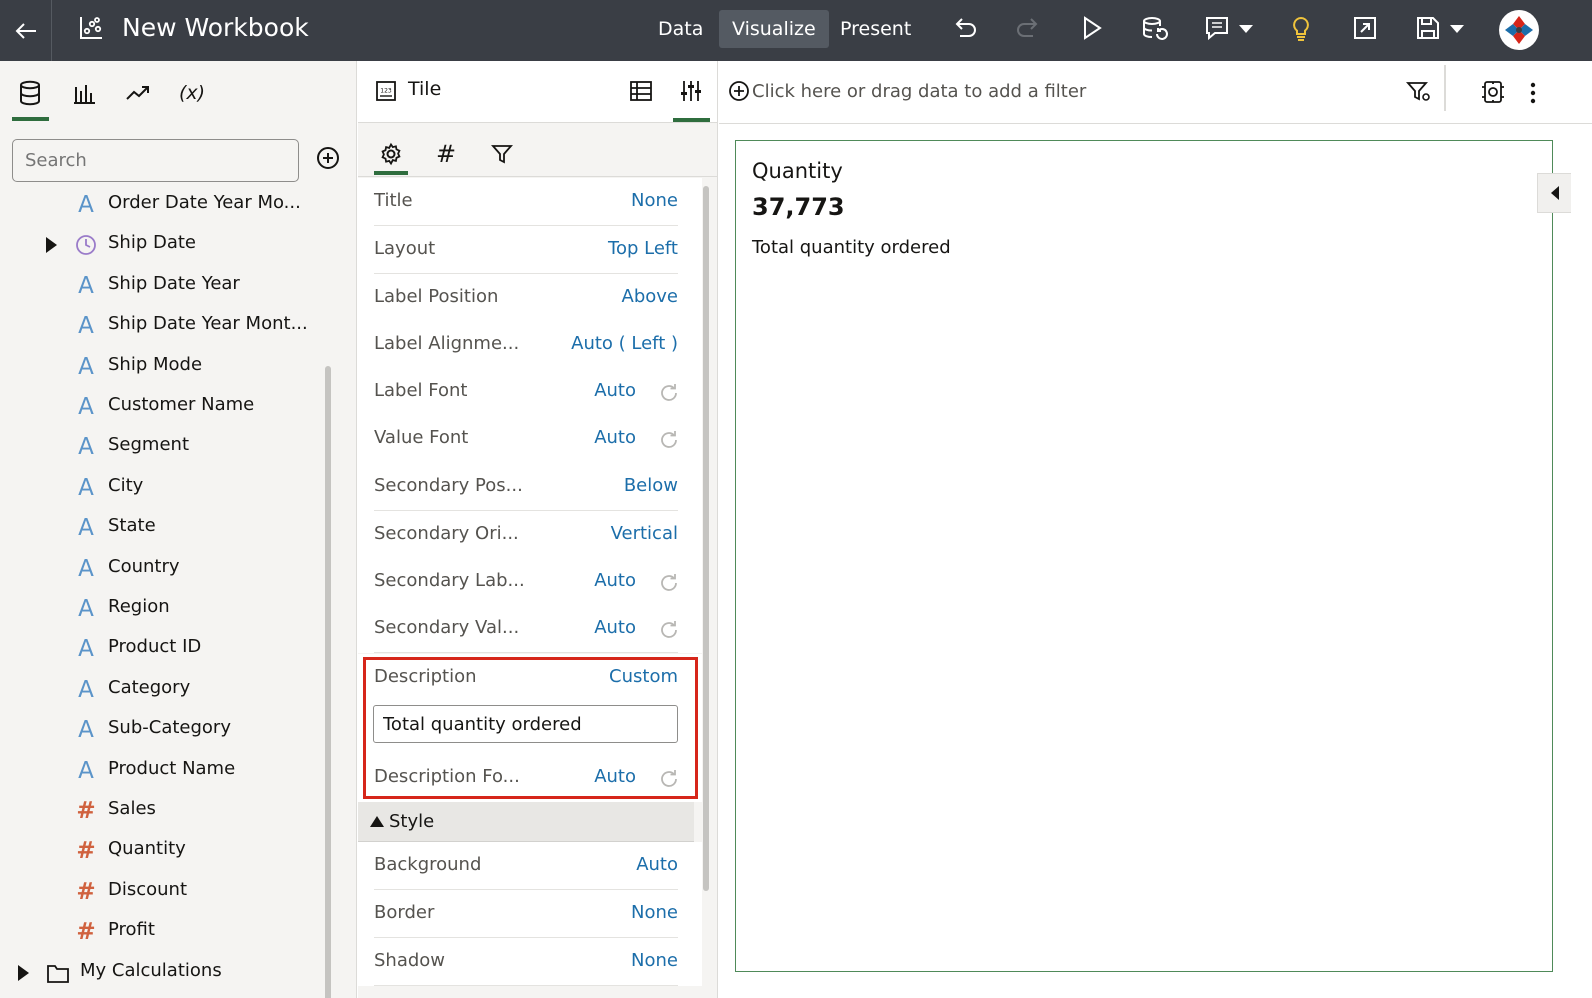 This screenshot has width=1592, height=998. What do you see at coordinates (530, 914) in the screenshot?
I see `property-row: Border None` at bounding box center [530, 914].